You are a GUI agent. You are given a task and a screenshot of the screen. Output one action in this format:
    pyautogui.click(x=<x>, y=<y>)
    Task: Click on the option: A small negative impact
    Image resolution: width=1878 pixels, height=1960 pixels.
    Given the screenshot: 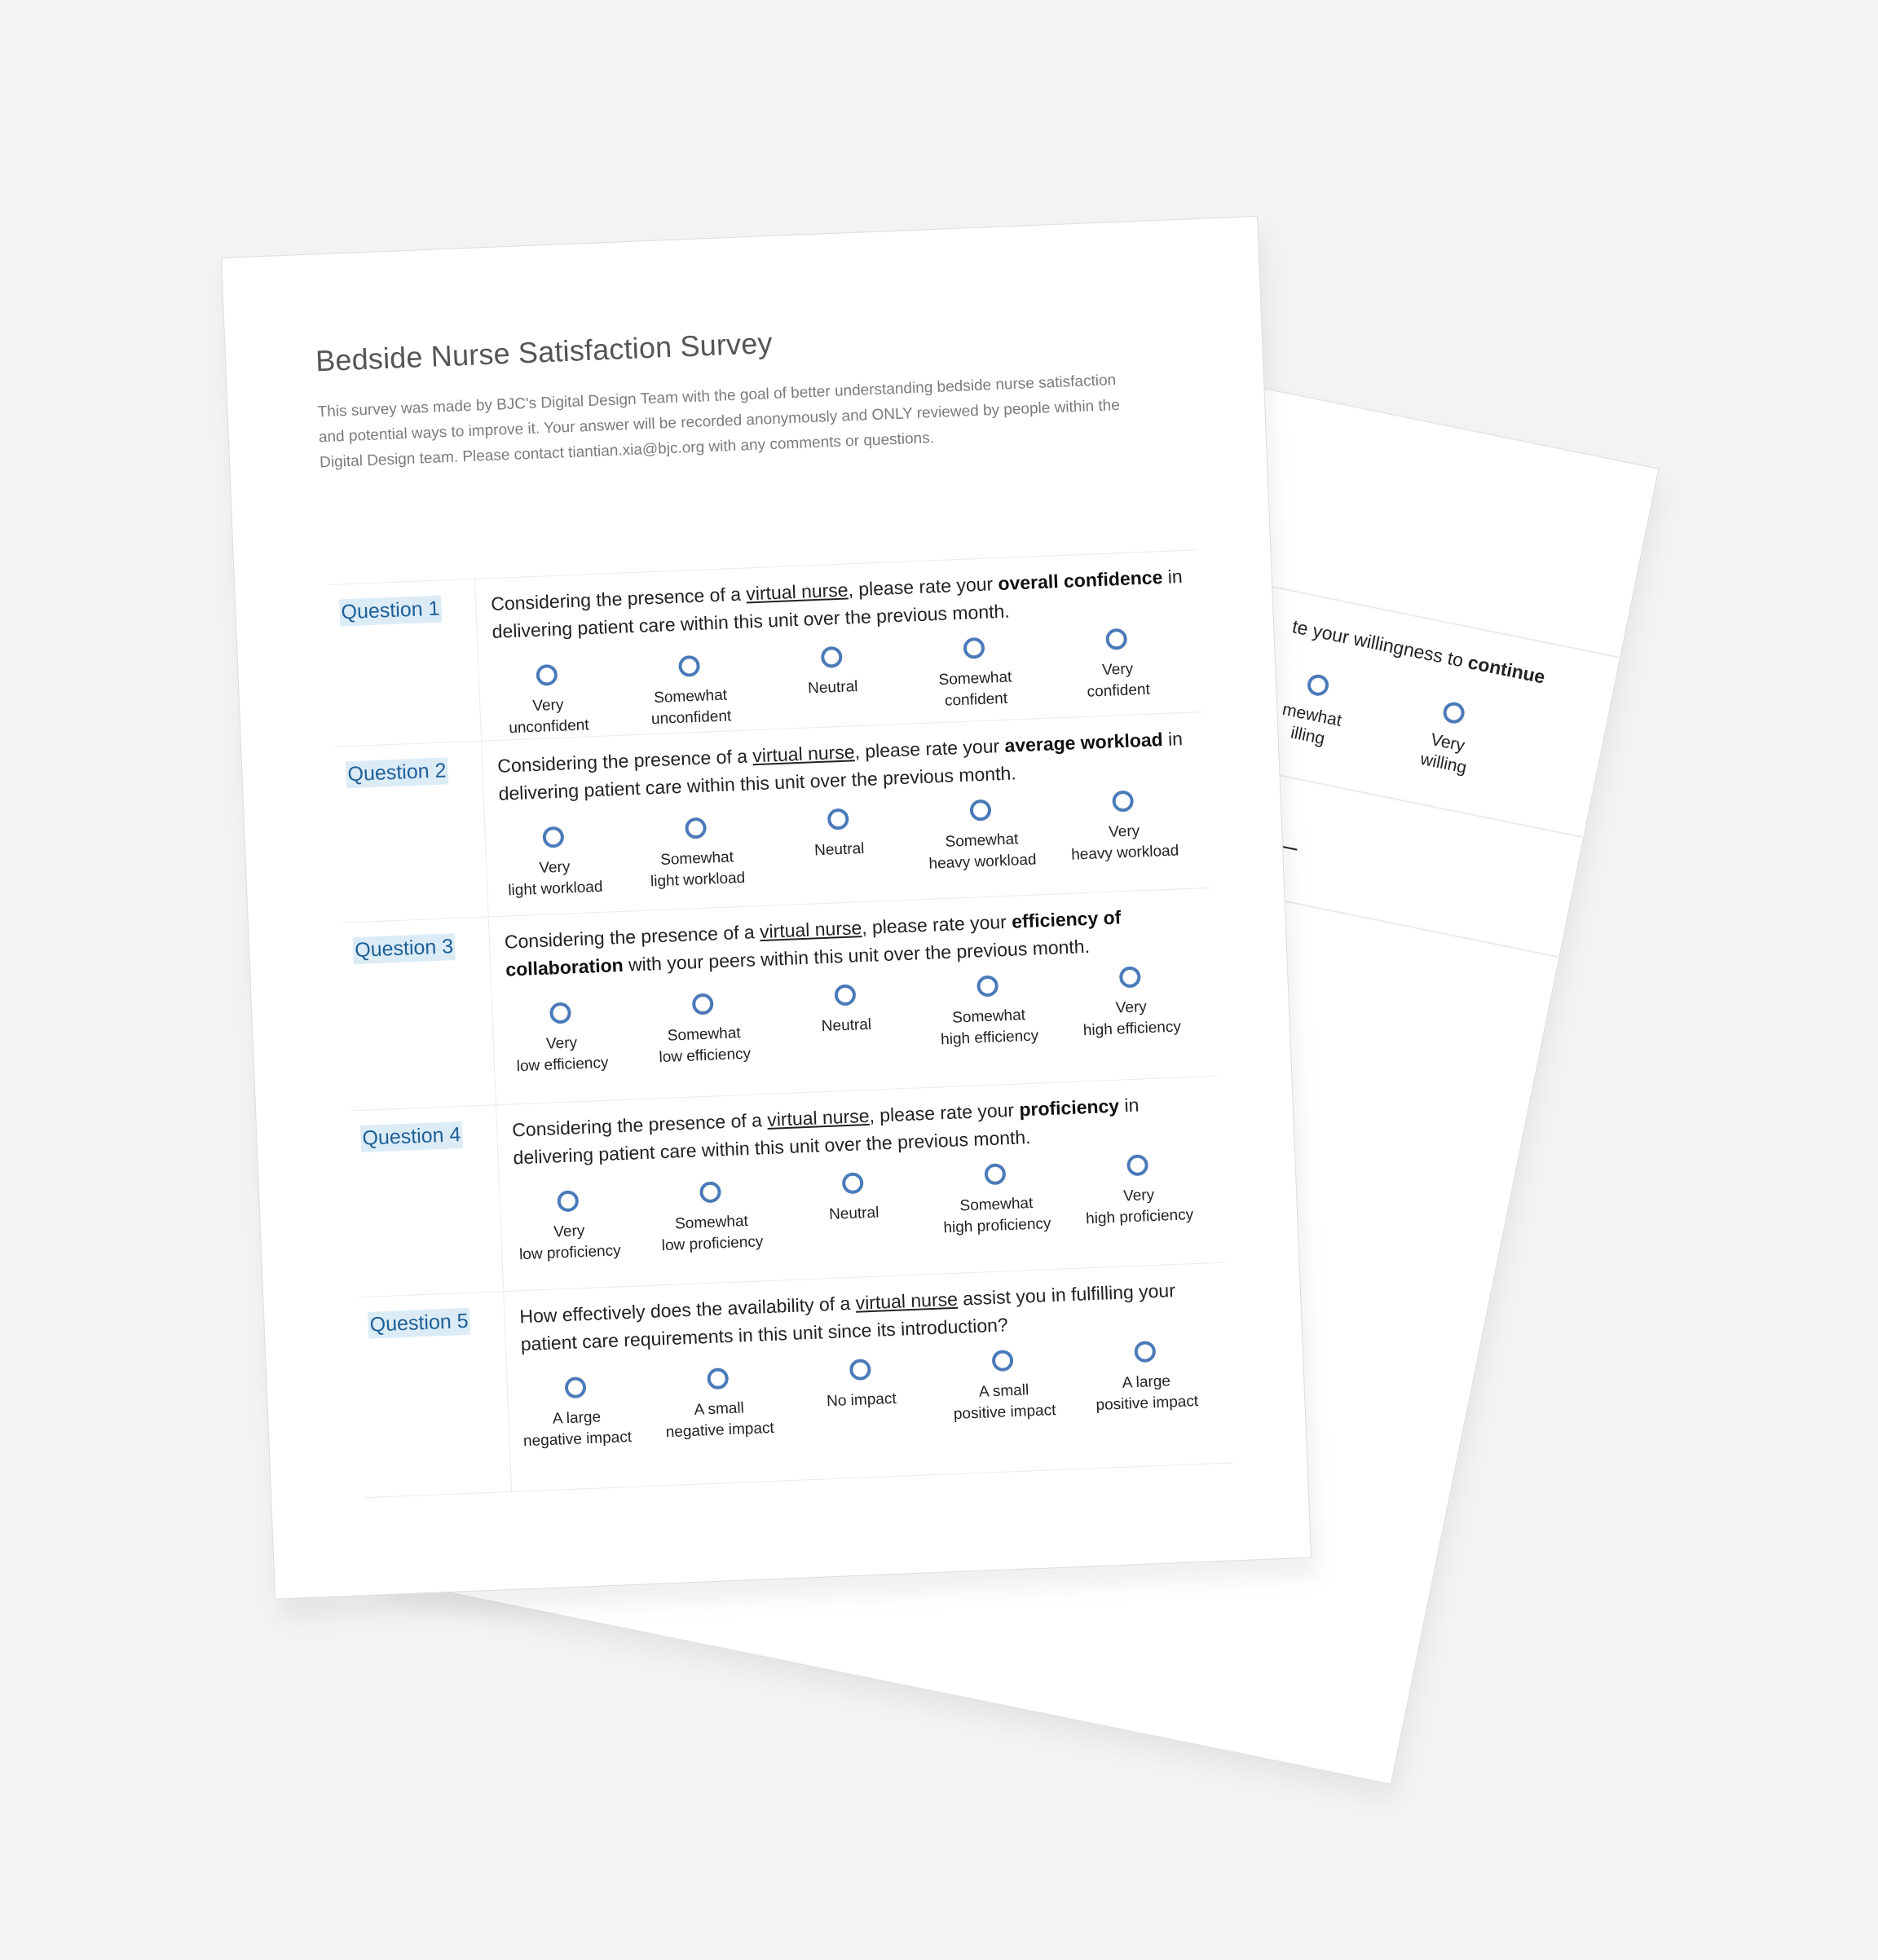 What is the action you would take?
    pyautogui.click(x=718, y=1404)
    